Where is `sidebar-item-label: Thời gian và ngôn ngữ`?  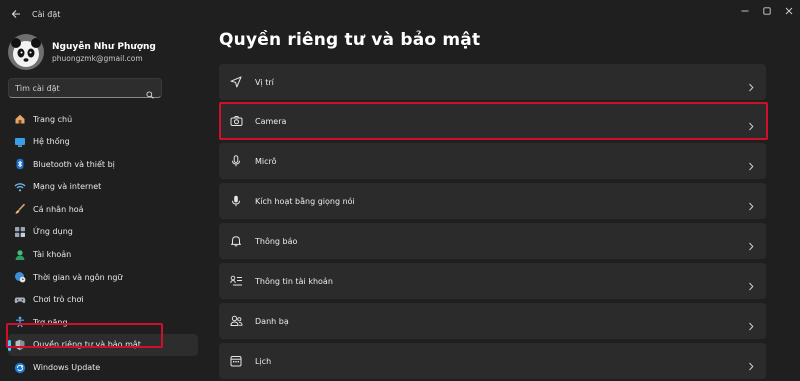 sidebar-item-label: Thời gian và ngôn ngữ is located at coordinates (78, 277).